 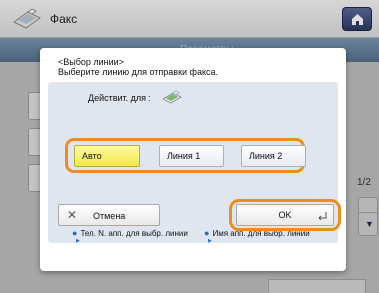 What do you see at coordinates (107, 156) in the screenshot?
I see `line-option-auto: Авто` at bounding box center [107, 156].